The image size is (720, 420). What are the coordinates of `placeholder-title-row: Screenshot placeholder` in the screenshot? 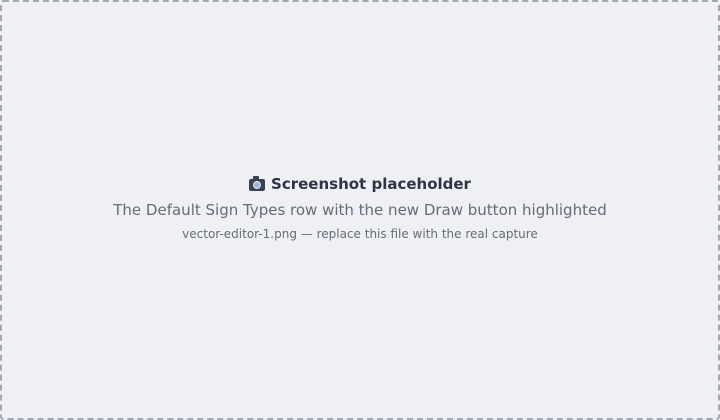 It's located at (360, 184).